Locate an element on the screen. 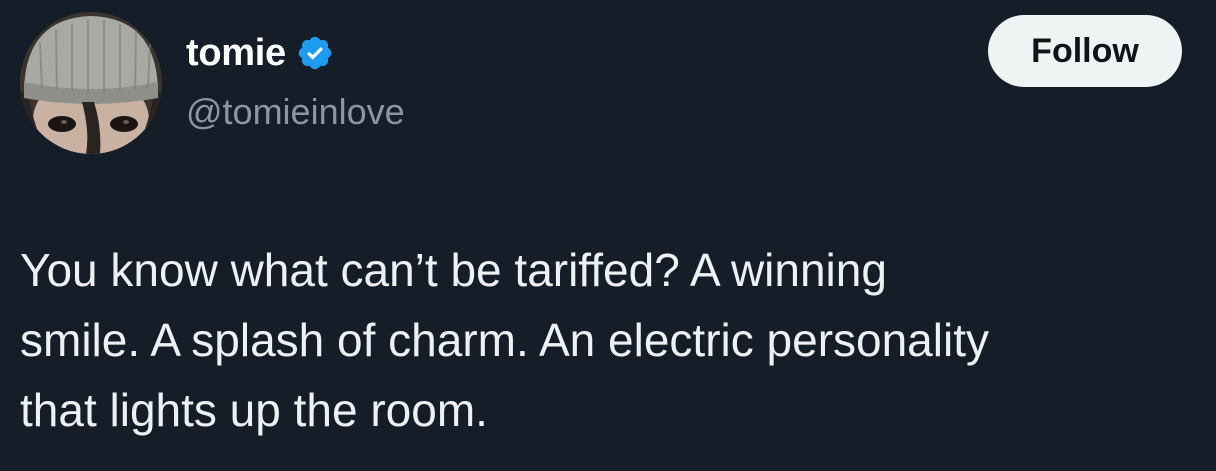 The height and width of the screenshot is (471, 1216). author-name-row: tomie is located at coordinates (260, 53).